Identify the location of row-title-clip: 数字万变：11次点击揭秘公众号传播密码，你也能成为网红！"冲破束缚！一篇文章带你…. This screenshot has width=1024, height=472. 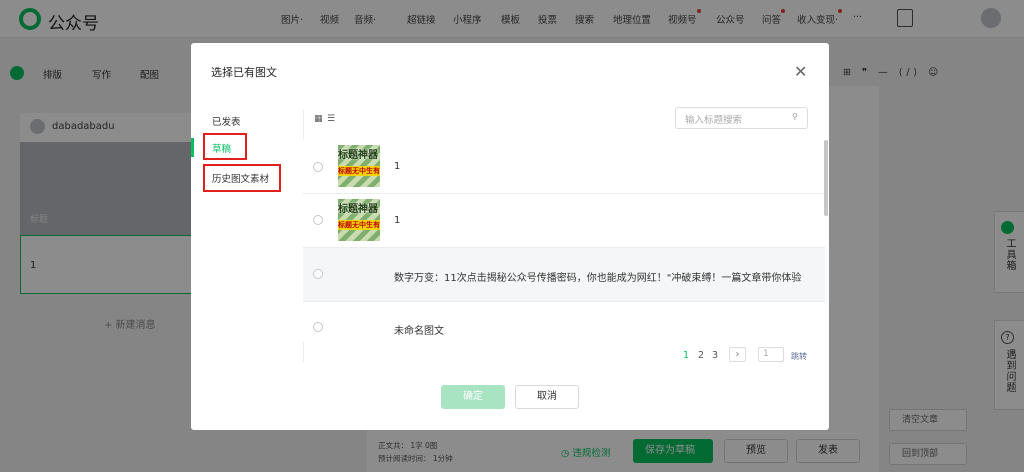
(610, 275).